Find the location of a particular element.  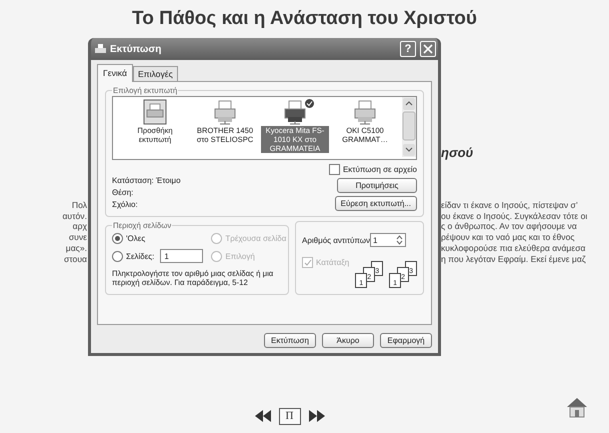

body-text-line: Πολ is located at coordinates (79, 205).